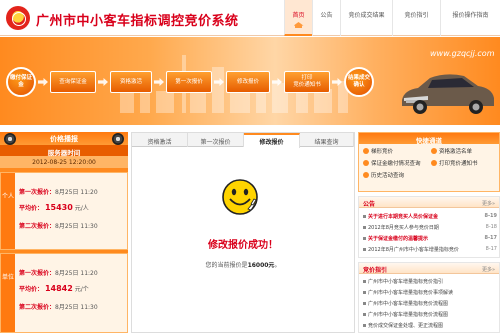 This screenshot has height=333, width=500. Describe the element at coordinates (272, 140) in the screenshot. I see `tab-modify-bid: 修改报价` at that location.